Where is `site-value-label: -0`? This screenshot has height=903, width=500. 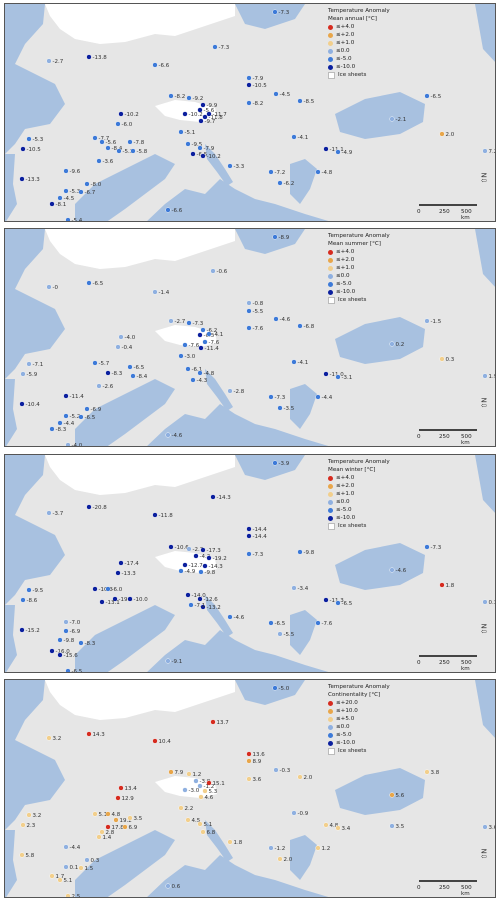
site-value-label: -0 is located at coordinates (56, 288).